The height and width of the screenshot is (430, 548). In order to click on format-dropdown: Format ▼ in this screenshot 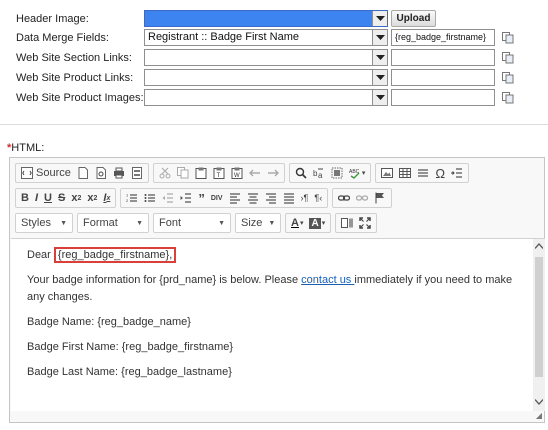, I will do `click(113, 223)`.